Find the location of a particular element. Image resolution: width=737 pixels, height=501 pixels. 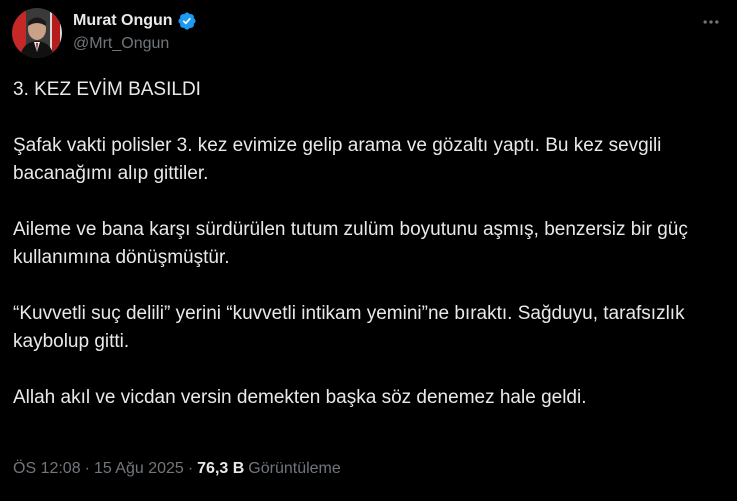

more-options-icon is located at coordinates (711, 22).